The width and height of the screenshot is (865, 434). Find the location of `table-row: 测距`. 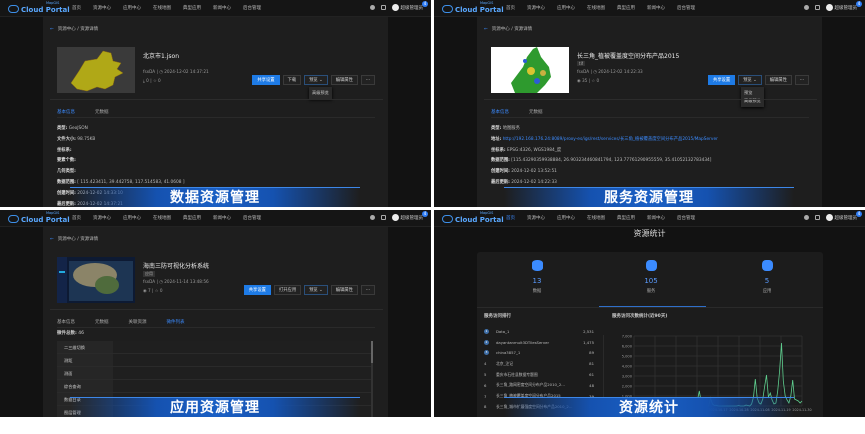

table-row: 测距 is located at coordinates (215, 360).